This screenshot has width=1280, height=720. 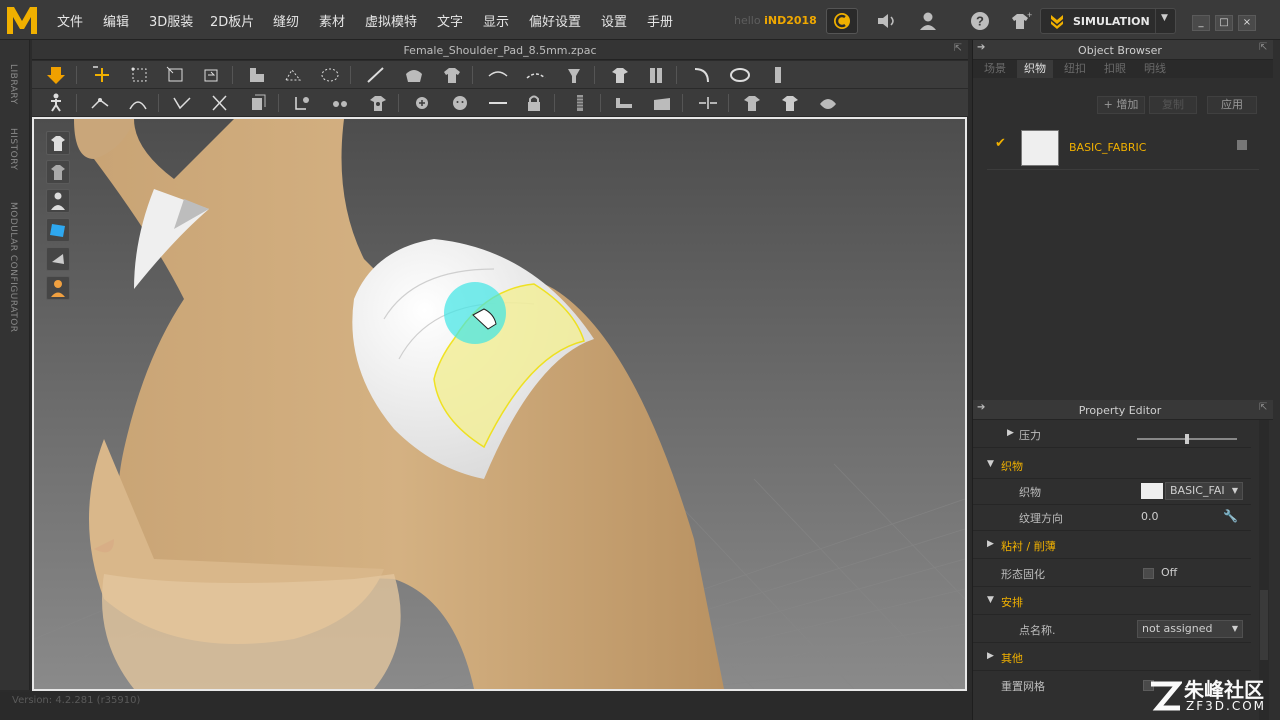 What do you see at coordinates (1224, 23) in the screenshot?
I see `maximize-button: □` at bounding box center [1224, 23].